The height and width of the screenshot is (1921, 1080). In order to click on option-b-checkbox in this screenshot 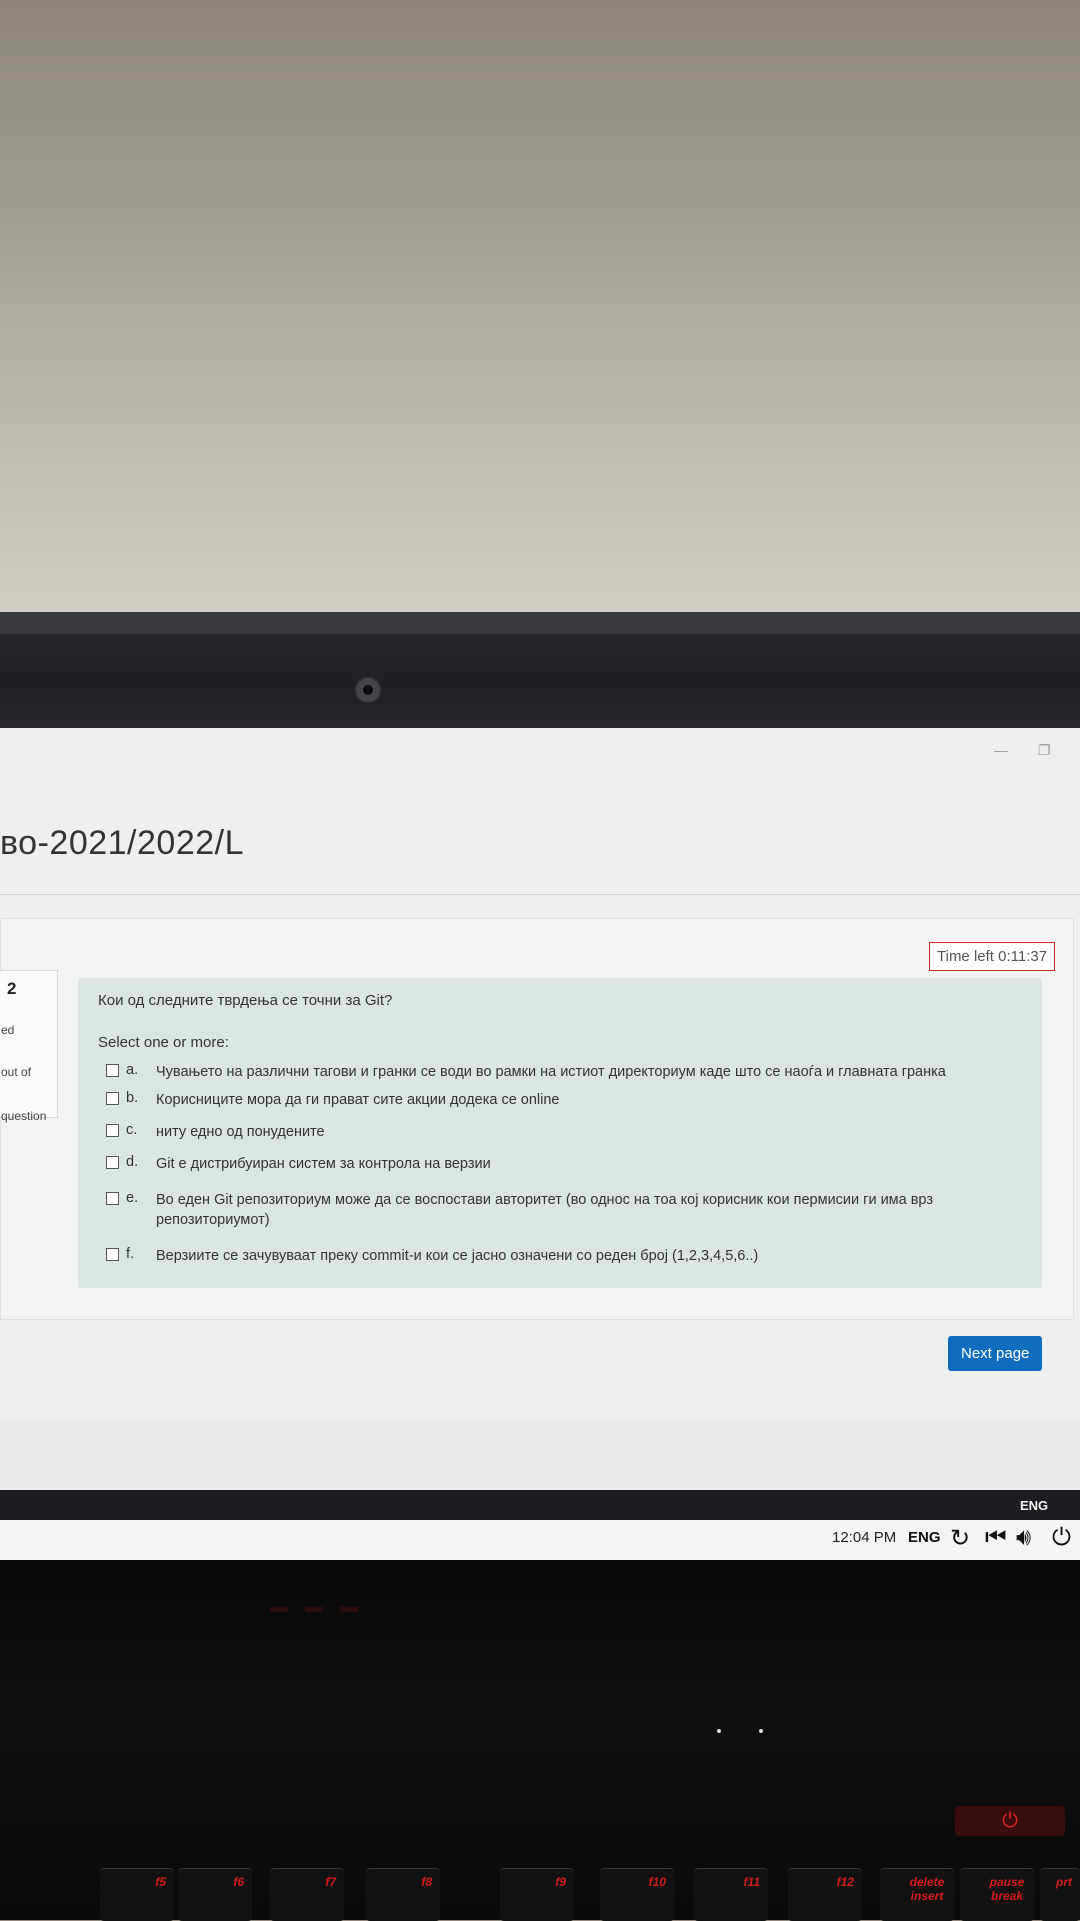, I will do `click(112, 1098)`.